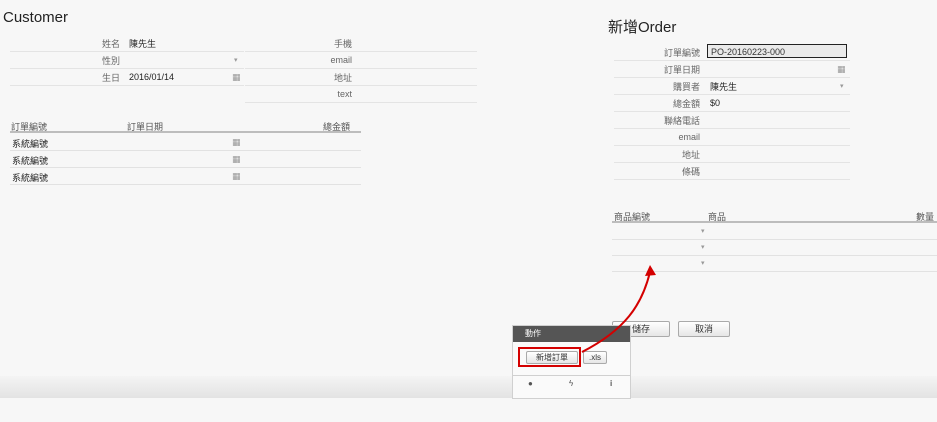 Image resolution: width=937 pixels, height=422 pixels. What do you see at coordinates (732, 103) in the screenshot?
I see `field-row-total: 總金額 $0` at bounding box center [732, 103].